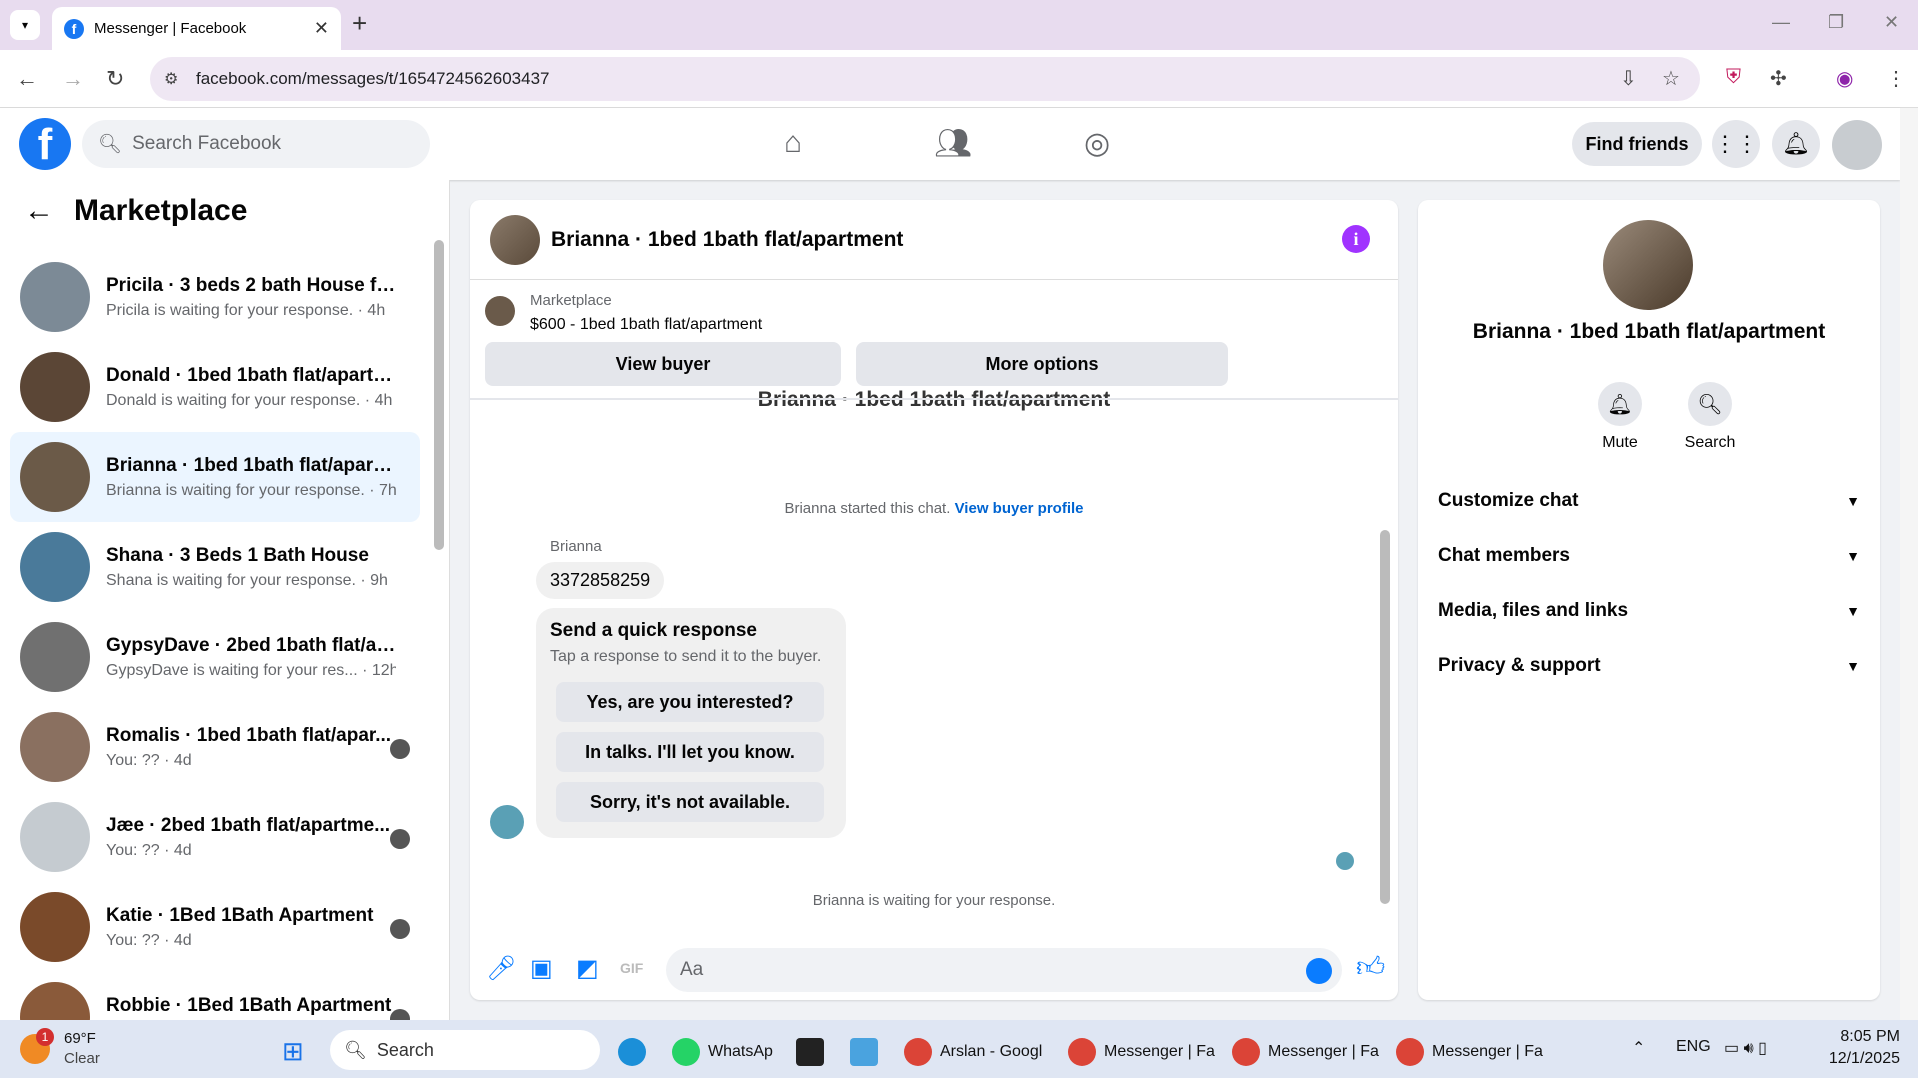 This screenshot has width=1918, height=1078. I want to click on quick-reply-not-available-button: Sorry, it's not available., so click(690, 802).